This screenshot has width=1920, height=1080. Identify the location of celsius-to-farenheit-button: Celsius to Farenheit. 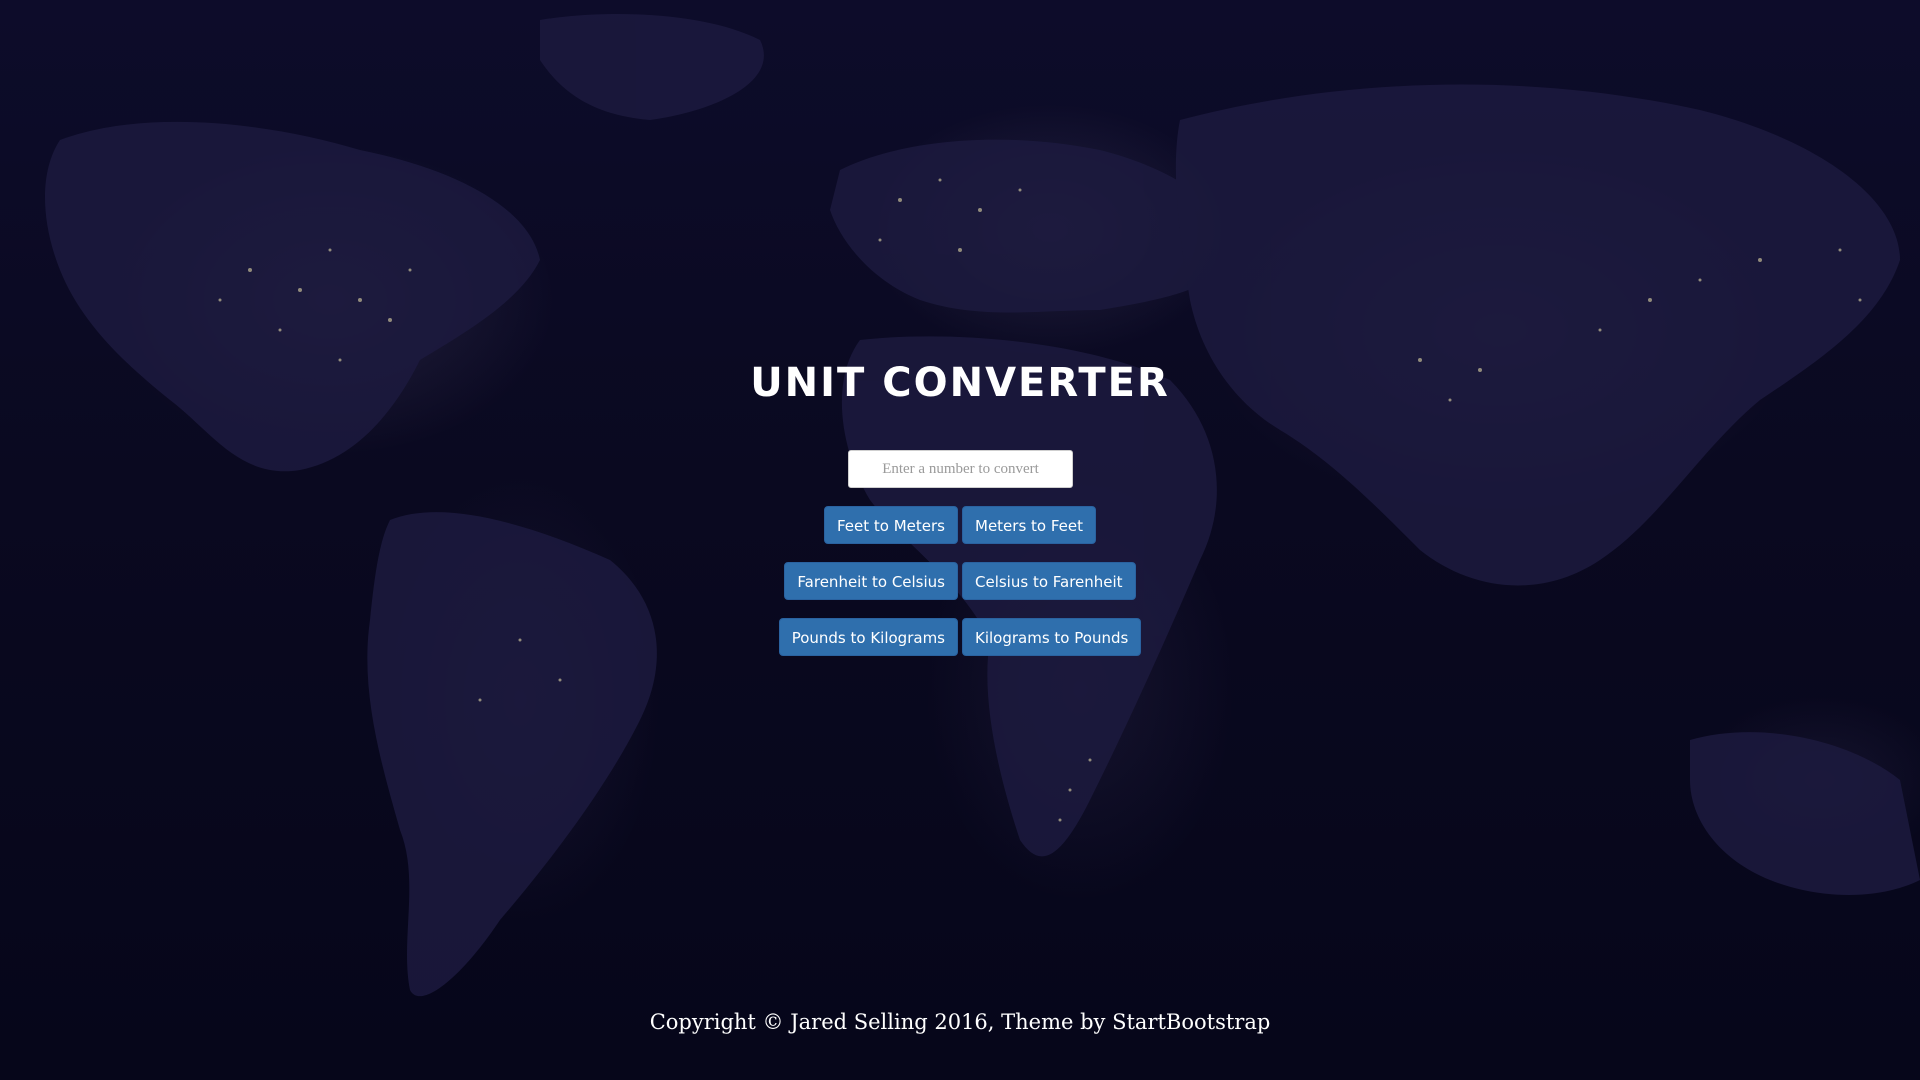
(1049, 581).